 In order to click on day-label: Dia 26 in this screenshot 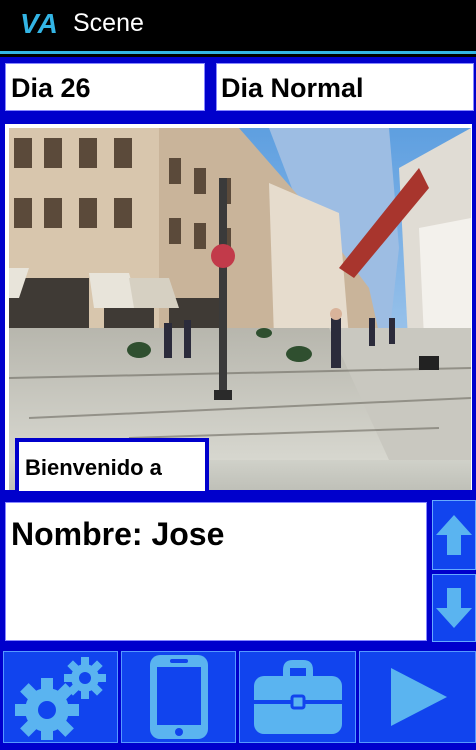, I will do `click(51, 88)`.